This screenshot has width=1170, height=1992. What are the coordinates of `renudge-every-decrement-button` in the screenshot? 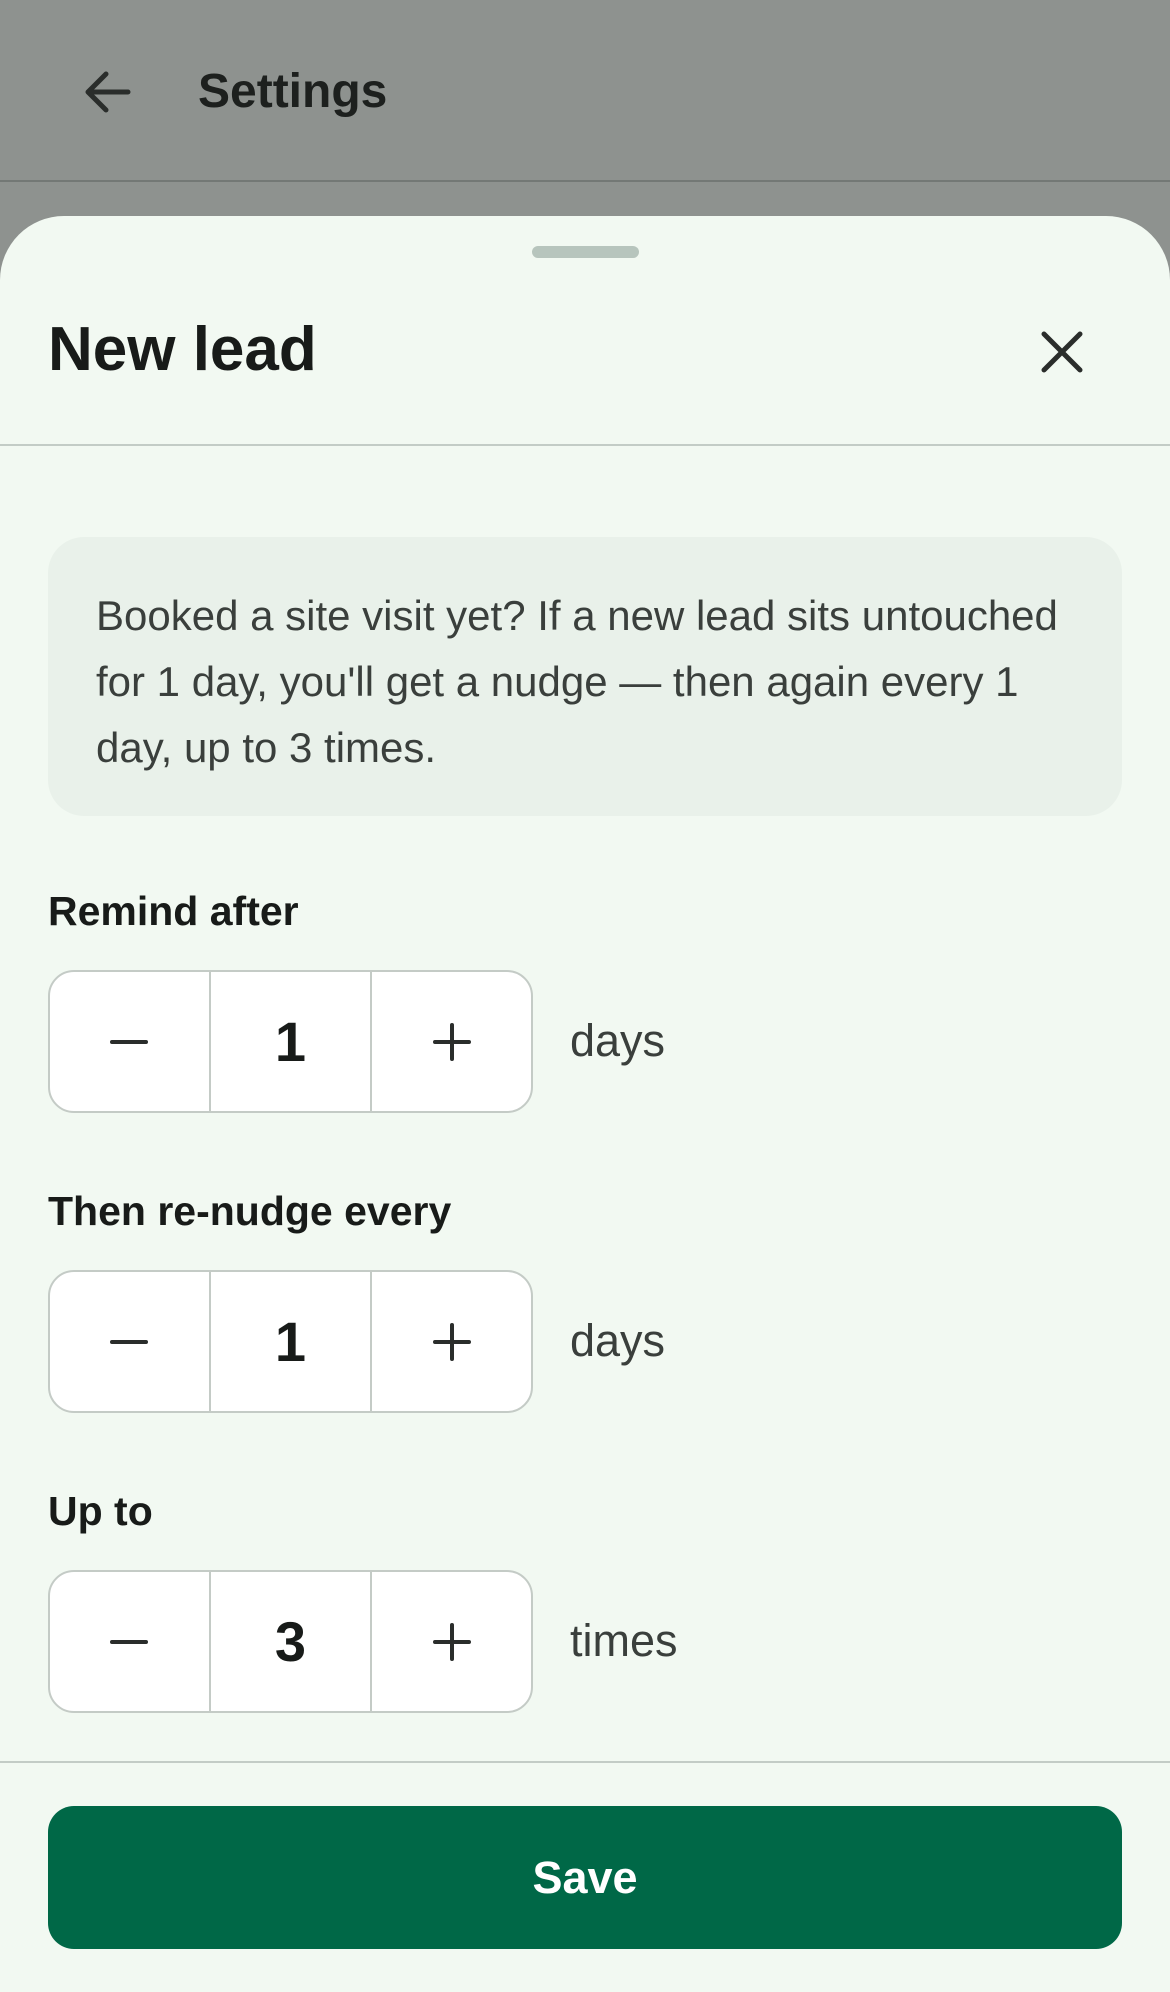 It's located at (129, 1341).